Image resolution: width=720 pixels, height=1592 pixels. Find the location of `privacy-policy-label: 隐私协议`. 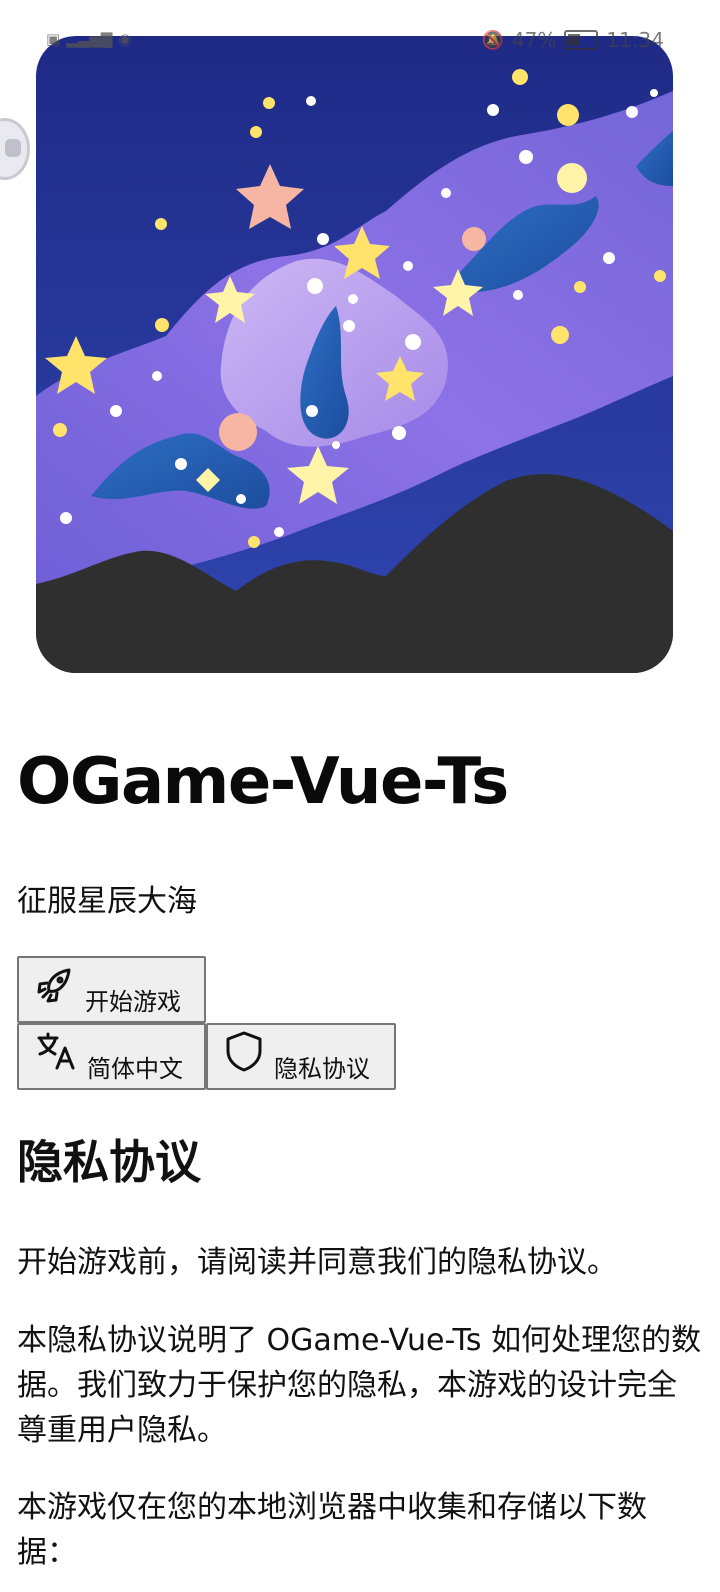

privacy-policy-label: 隐私协议 is located at coordinates (322, 1068).